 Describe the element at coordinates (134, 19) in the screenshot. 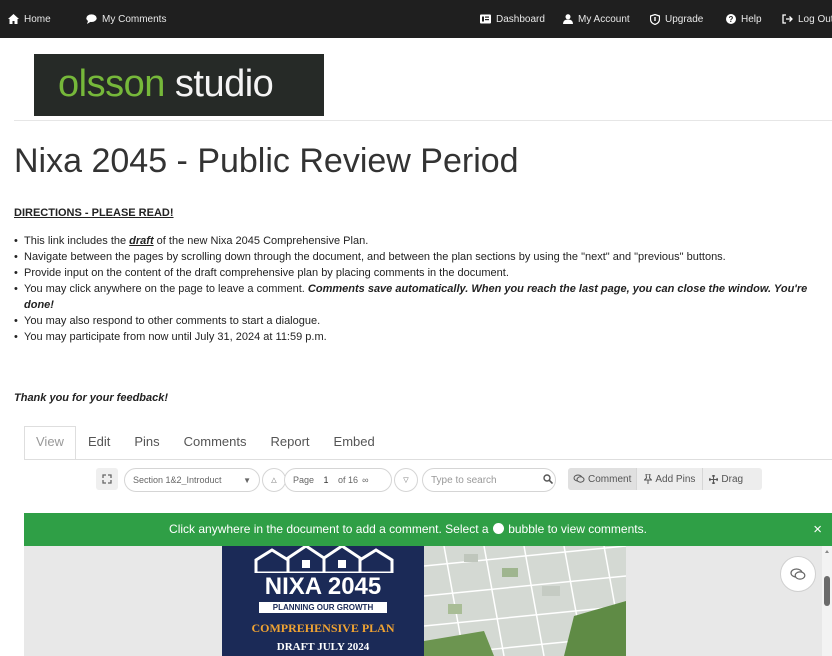

I see `nav-my-comments-label: My Comments` at that location.